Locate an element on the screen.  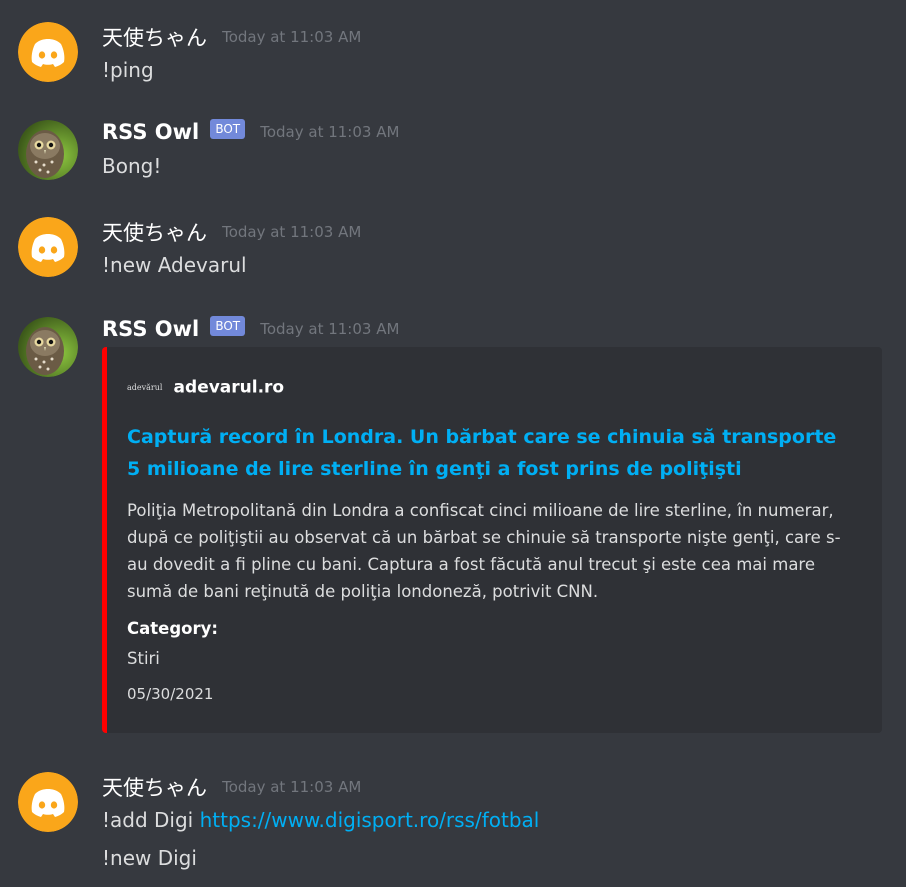
embed-author: adevărul adevarul.ro is located at coordinates (205, 387).